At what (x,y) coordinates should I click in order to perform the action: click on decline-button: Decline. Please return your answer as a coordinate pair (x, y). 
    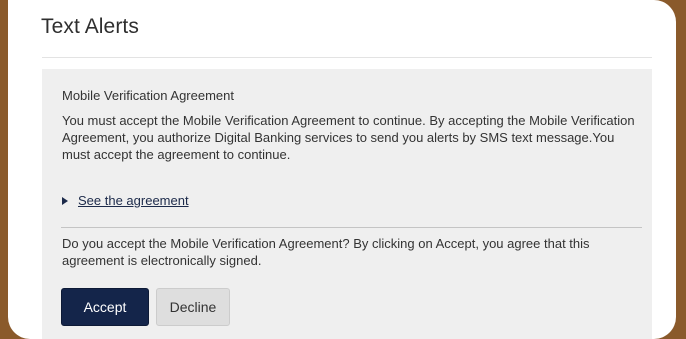
    Looking at the image, I should click on (193, 307).